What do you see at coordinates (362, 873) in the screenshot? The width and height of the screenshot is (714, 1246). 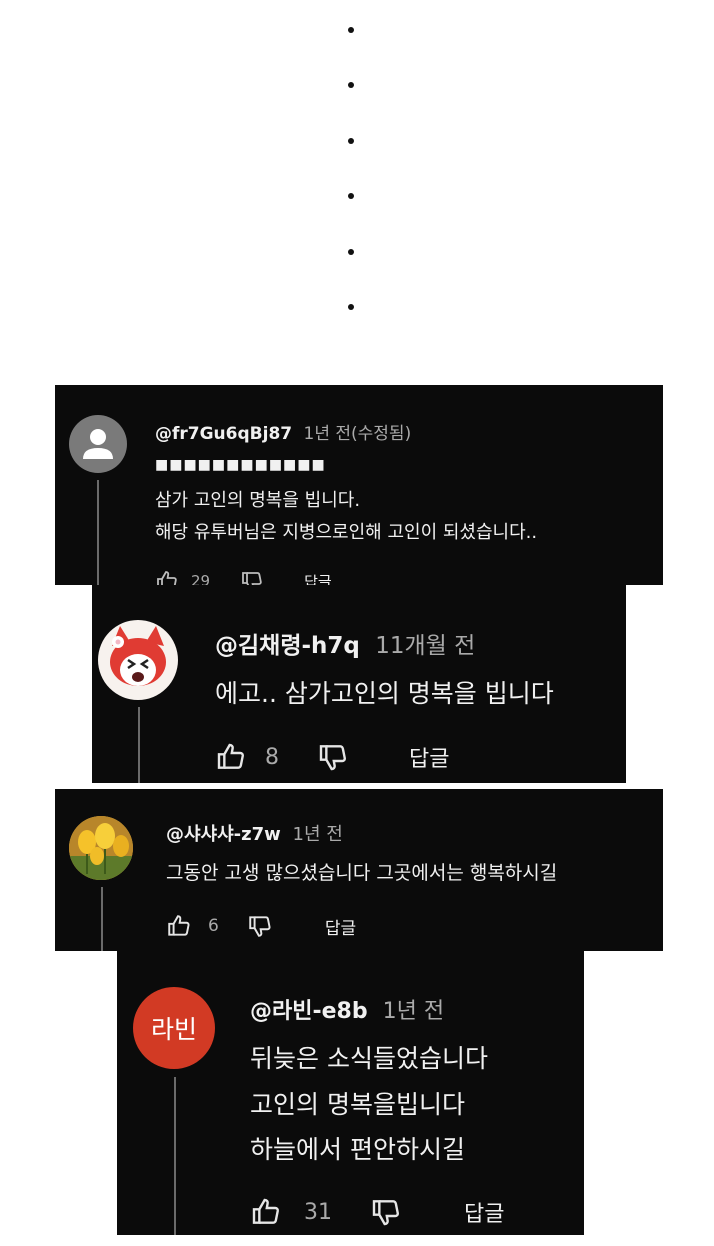 I see `comment-line: 그동안 고생 많으셨습니다 그곳에서는 행복하시길` at bounding box center [362, 873].